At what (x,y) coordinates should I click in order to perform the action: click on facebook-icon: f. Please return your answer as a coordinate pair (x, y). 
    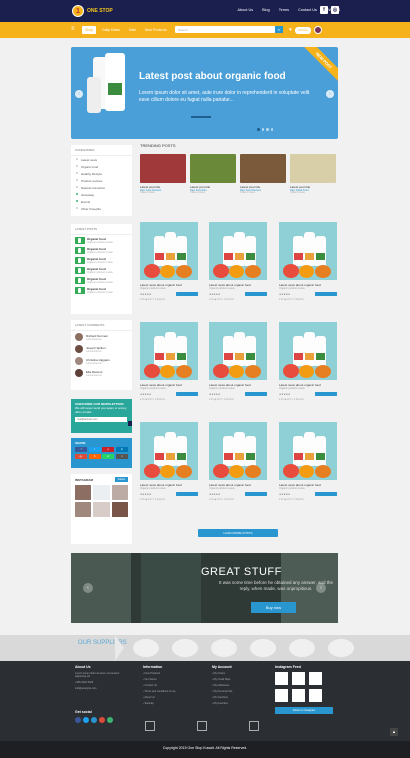
    Looking at the image, I should click on (324, 10).